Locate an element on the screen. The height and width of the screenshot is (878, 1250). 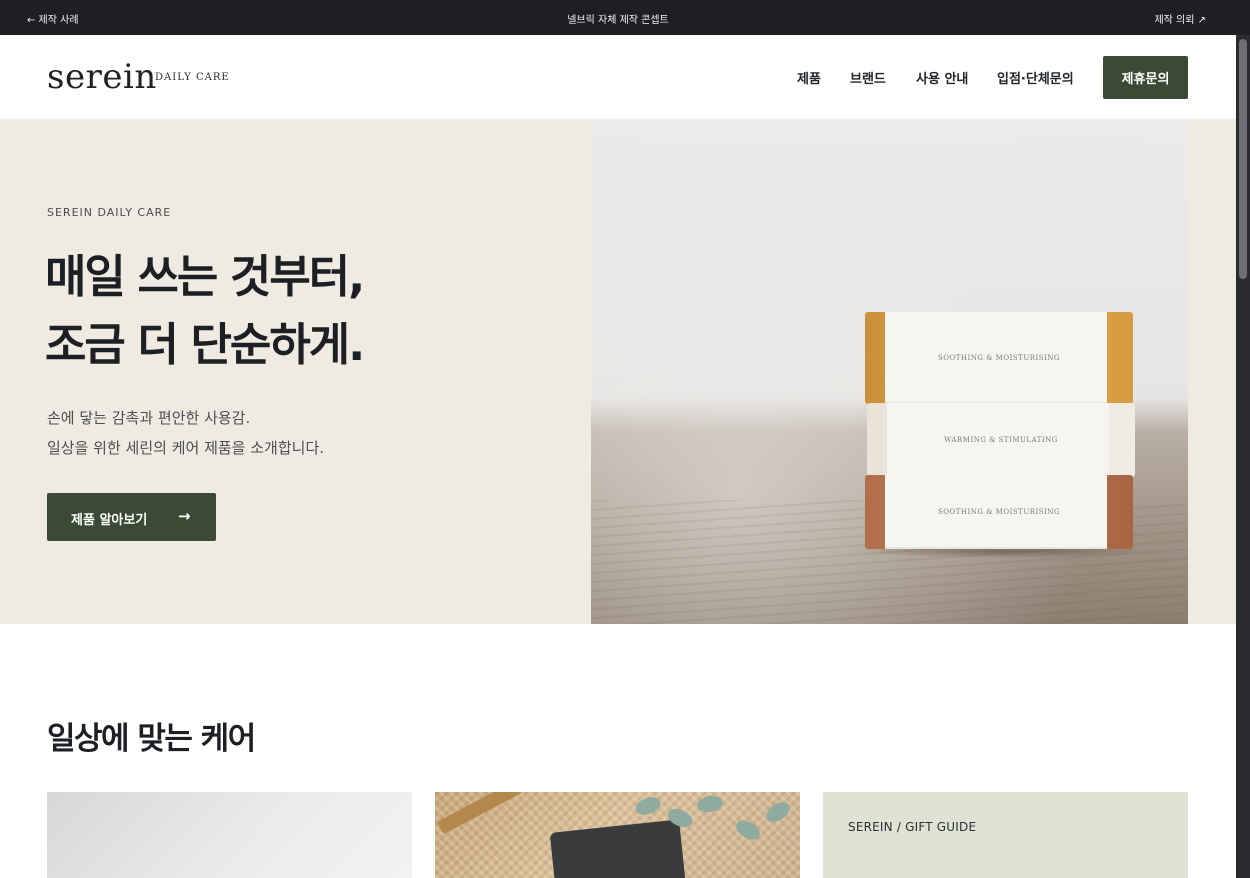
soap-label-middle: WARMING & STIMULATING is located at coordinates (1001, 440).